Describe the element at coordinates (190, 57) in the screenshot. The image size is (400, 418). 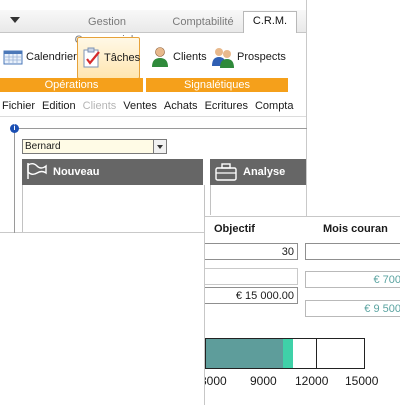
I see `clients-button-label: Clients` at that location.